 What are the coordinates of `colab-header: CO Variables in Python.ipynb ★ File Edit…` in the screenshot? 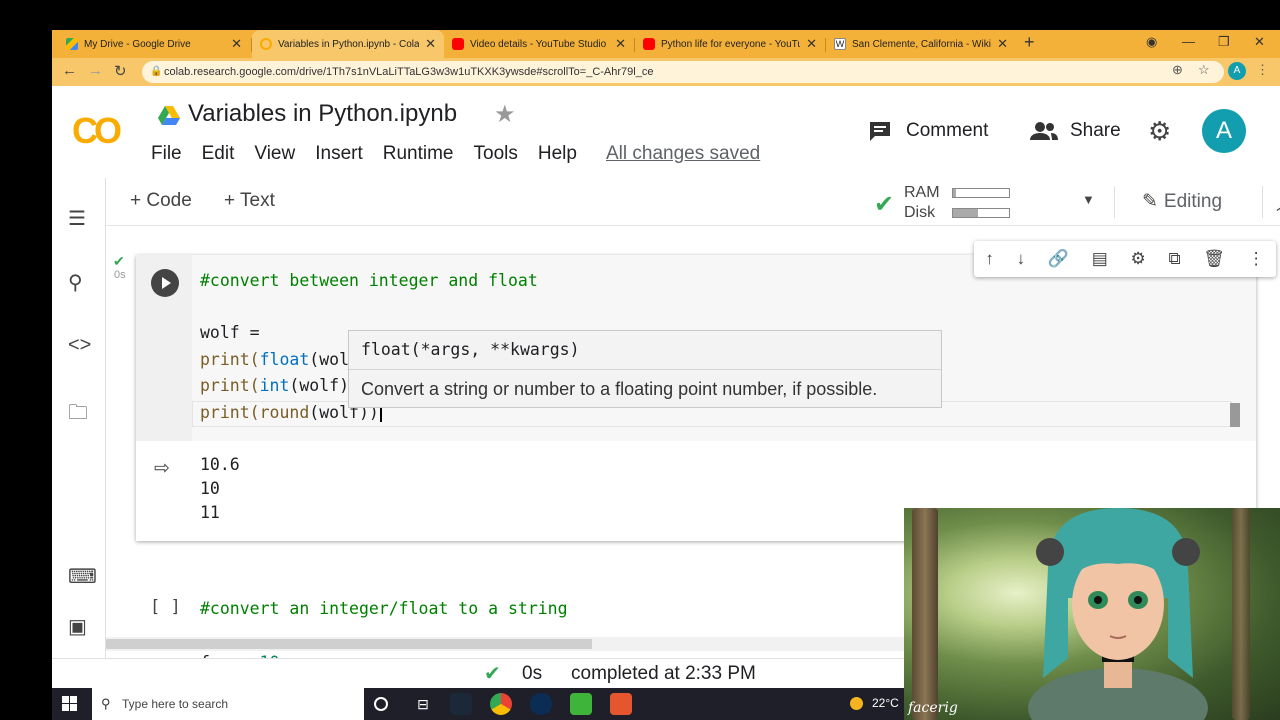 It's located at (666, 132).